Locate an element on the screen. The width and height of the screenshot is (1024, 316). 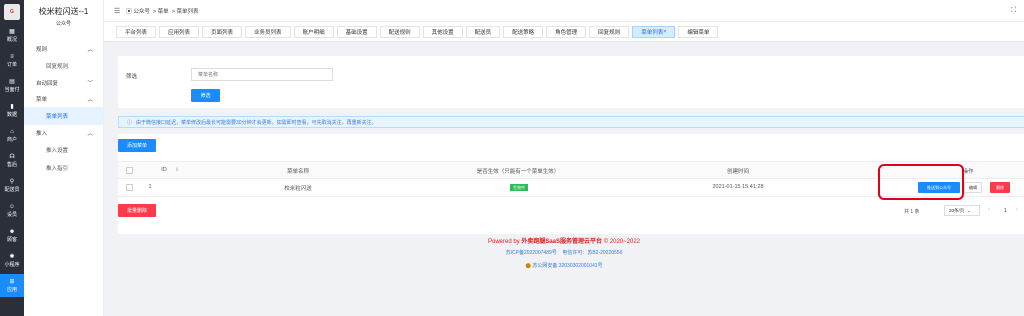
tab-10: 角色管理 is located at coordinates (566, 31).